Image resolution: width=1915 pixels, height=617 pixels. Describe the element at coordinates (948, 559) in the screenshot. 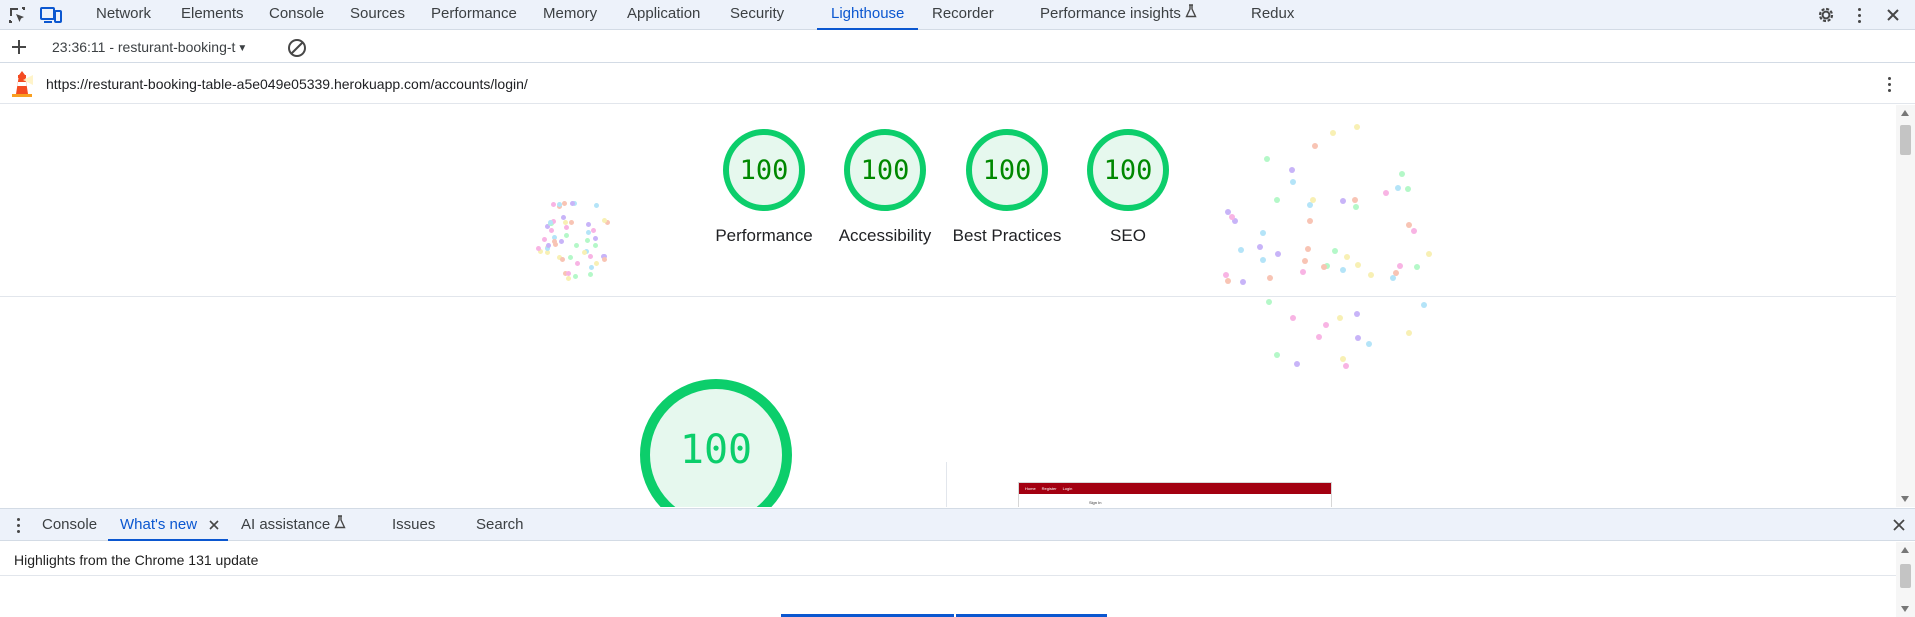

I see `whats-new-header: Highlights from the Chrome 131 update` at that location.